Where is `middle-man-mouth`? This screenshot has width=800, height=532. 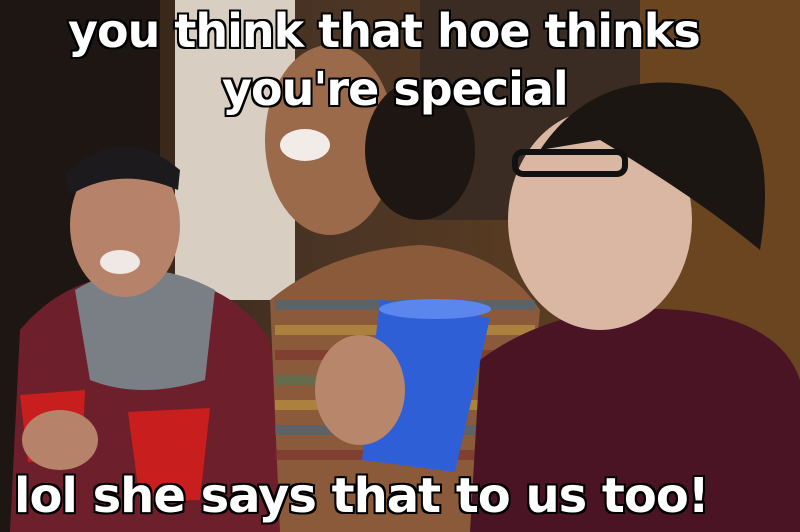 middle-man-mouth is located at coordinates (305, 145).